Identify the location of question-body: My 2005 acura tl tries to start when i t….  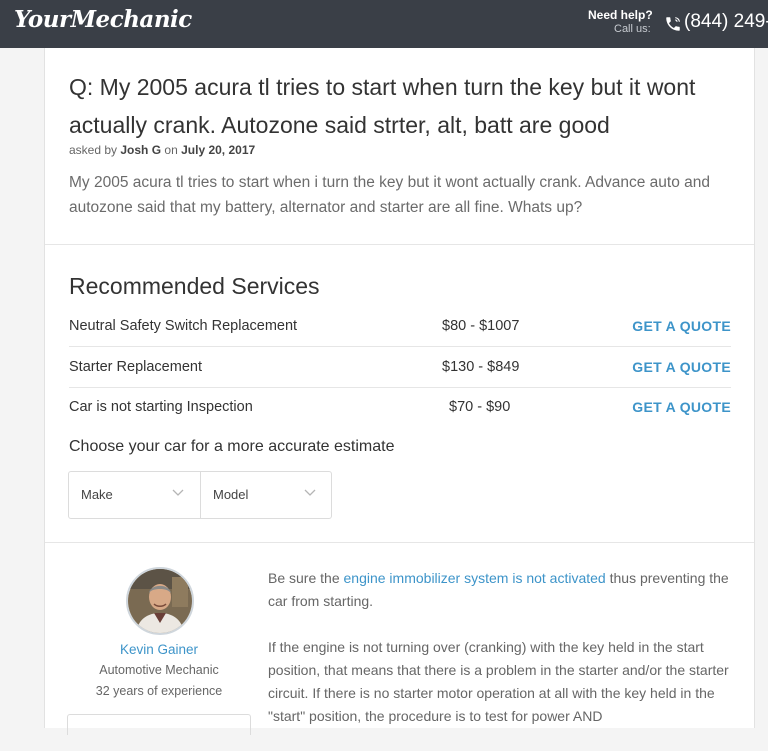
(390, 195).